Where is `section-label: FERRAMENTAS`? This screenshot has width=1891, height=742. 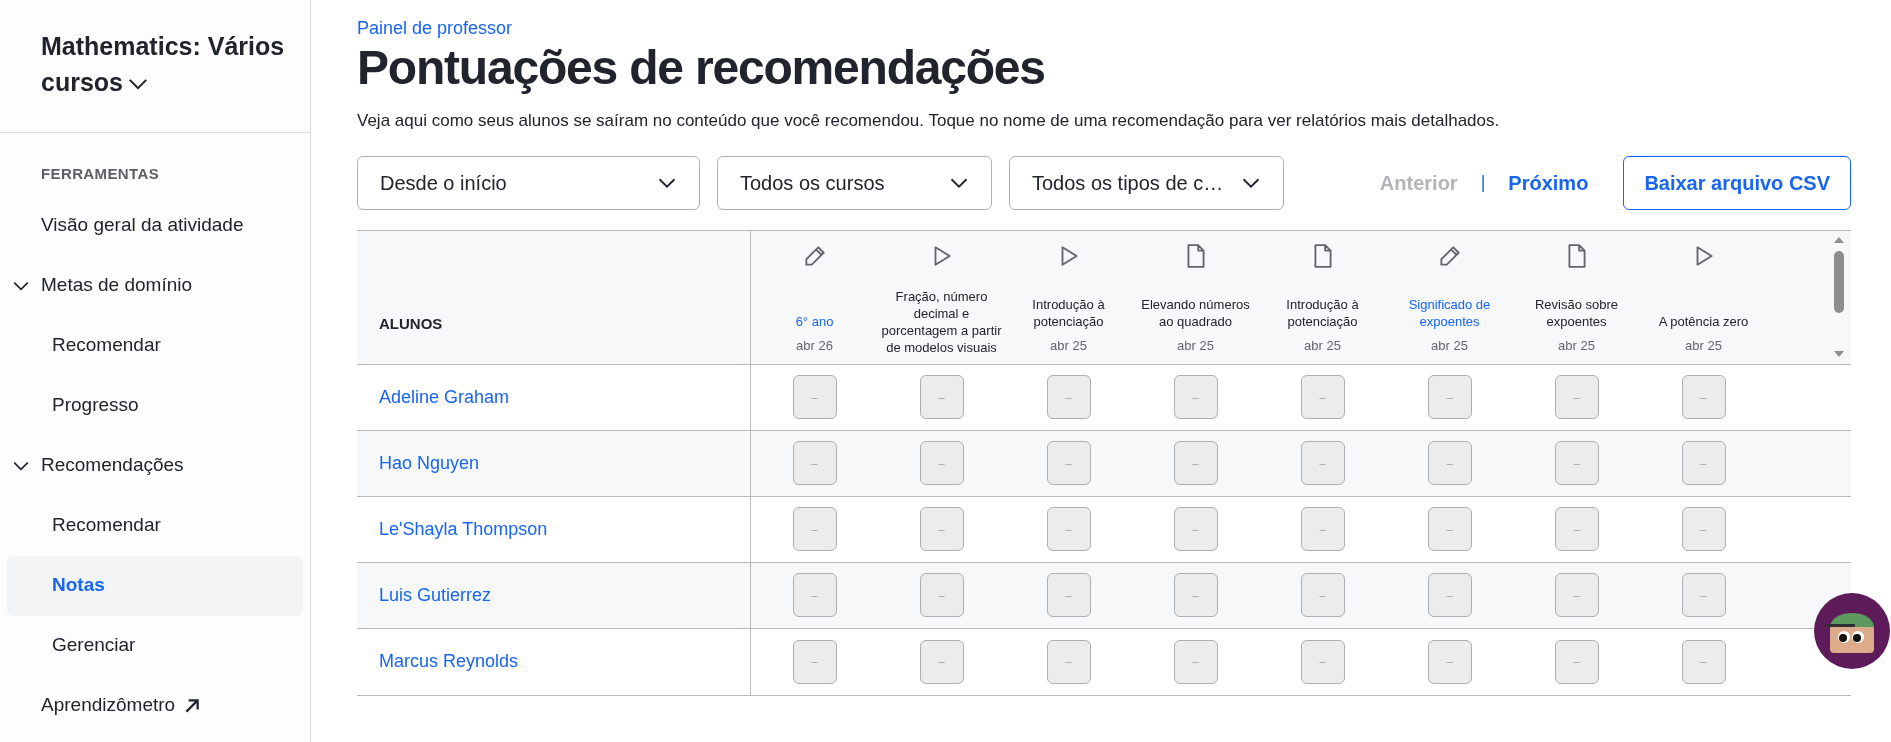
section-label: FERRAMENTAS is located at coordinates (100, 174).